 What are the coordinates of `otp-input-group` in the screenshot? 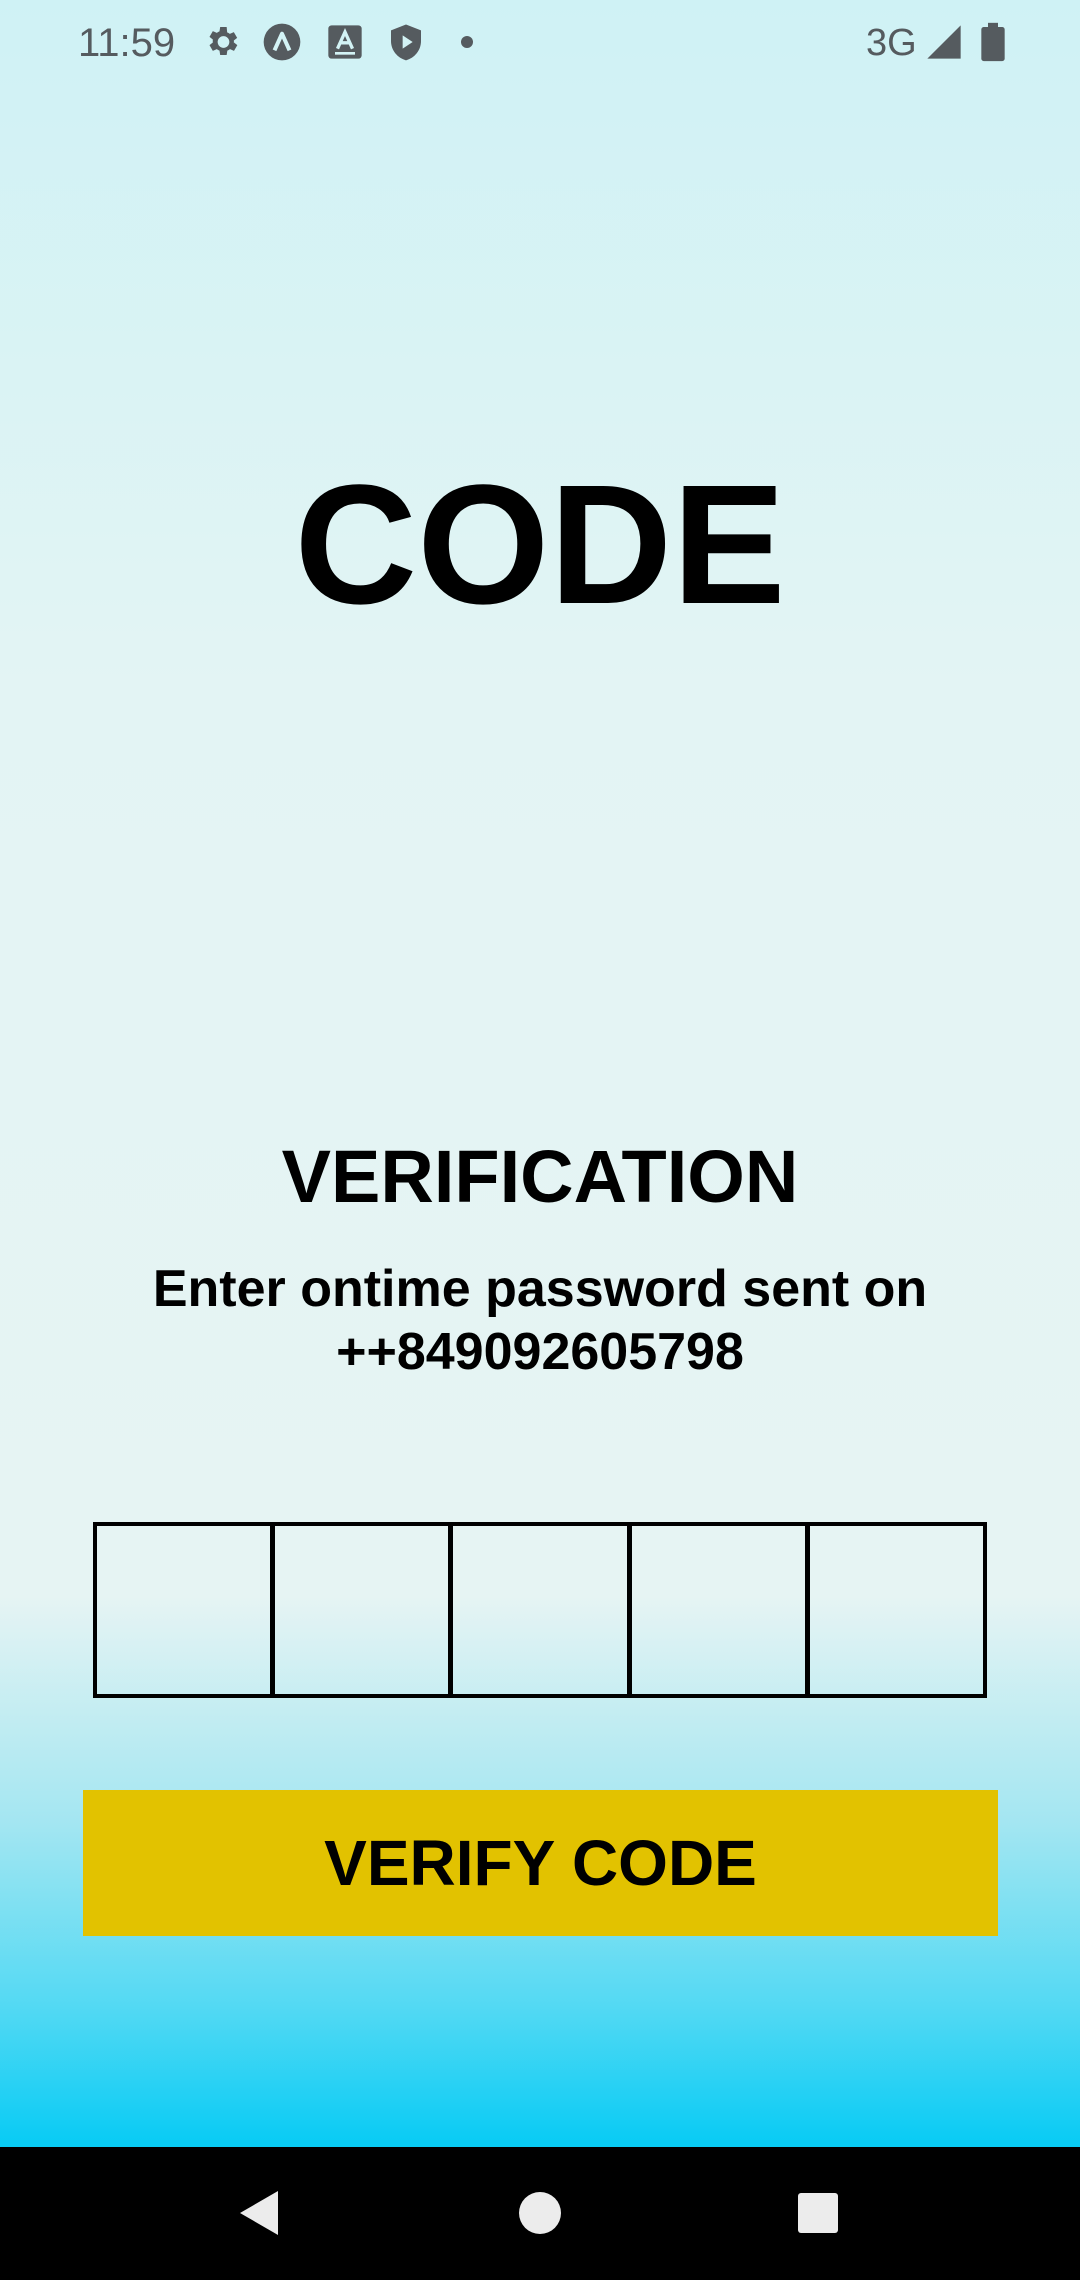 It's located at (540, 1610).